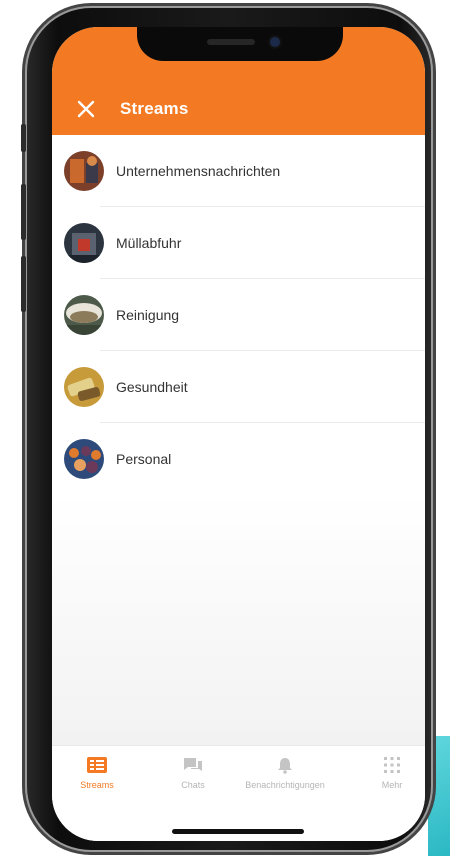  Describe the element at coordinates (392, 785) in the screenshot. I see `tab-label: Mehr` at that location.